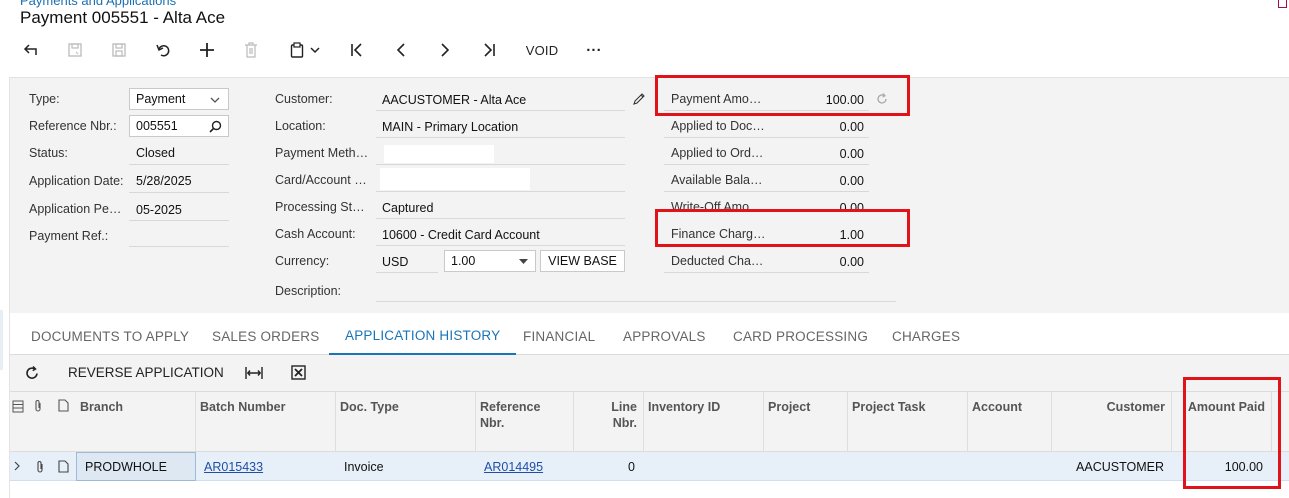 This screenshot has height=498, width=1289. I want to click on next-record-button, so click(445, 50).